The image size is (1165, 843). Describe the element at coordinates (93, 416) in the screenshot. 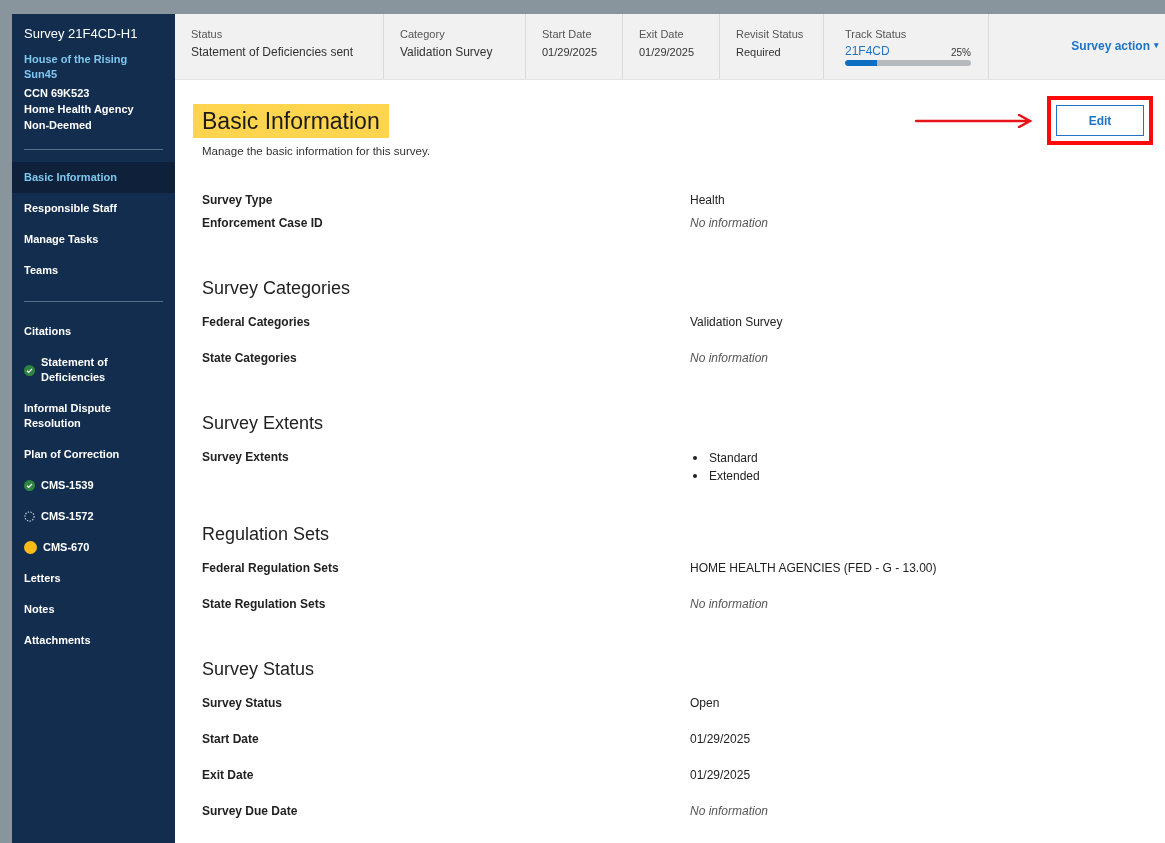

I see `sidebar-item: Informal Dispute Resolution` at that location.